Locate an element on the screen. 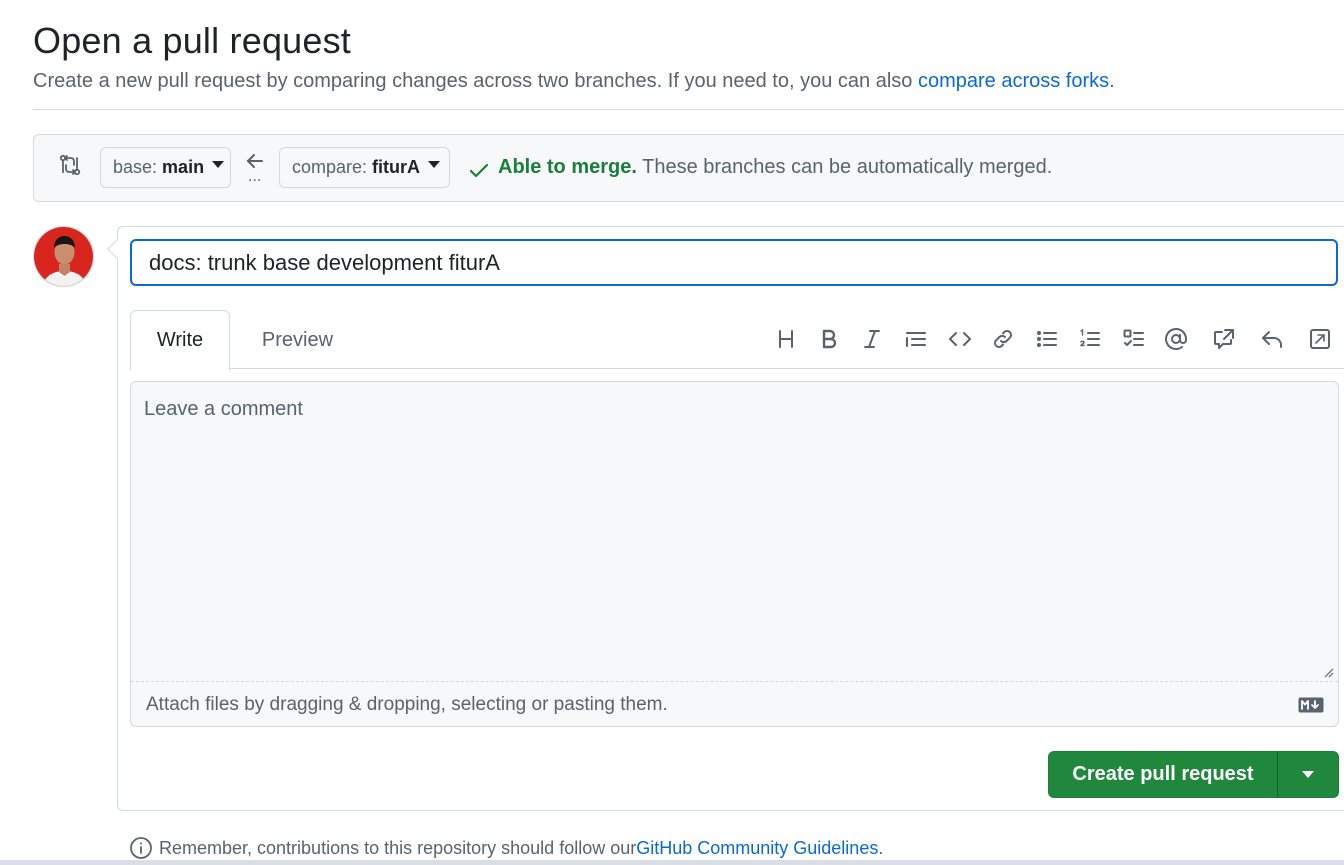 The height and width of the screenshot is (865, 1344). check-icon is located at coordinates (479, 170).